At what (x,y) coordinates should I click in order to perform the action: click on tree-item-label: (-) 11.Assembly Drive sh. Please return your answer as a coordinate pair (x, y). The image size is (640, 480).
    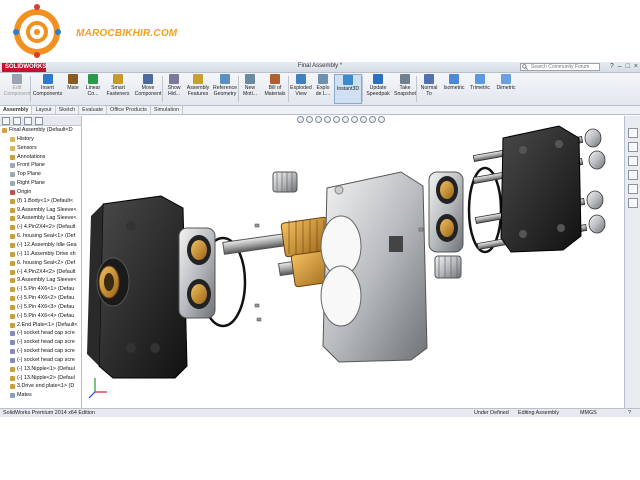
    Looking at the image, I should click on (46, 253).